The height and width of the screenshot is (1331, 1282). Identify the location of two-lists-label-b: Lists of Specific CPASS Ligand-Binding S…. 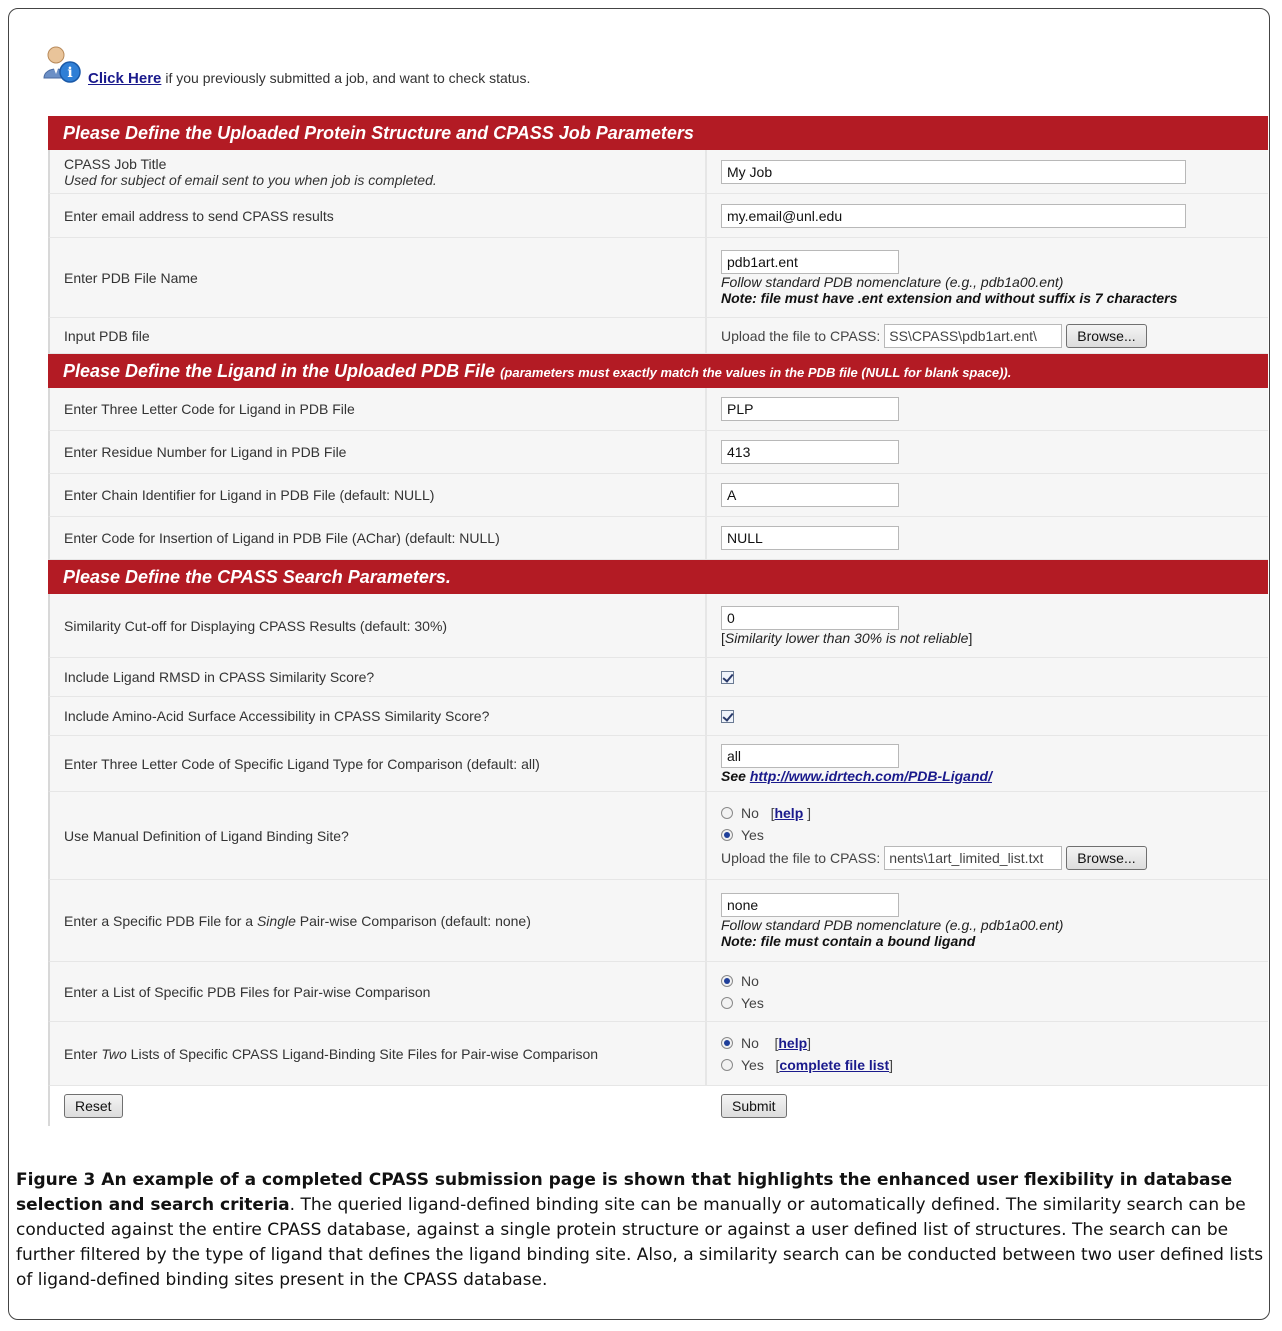
(364, 1053).